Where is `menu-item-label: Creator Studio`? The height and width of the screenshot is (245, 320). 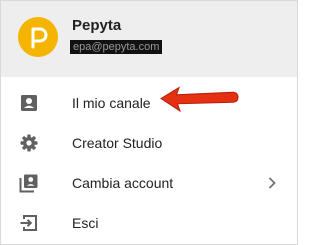
menu-item-label: Creator Studio is located at coordinates (117, 143).